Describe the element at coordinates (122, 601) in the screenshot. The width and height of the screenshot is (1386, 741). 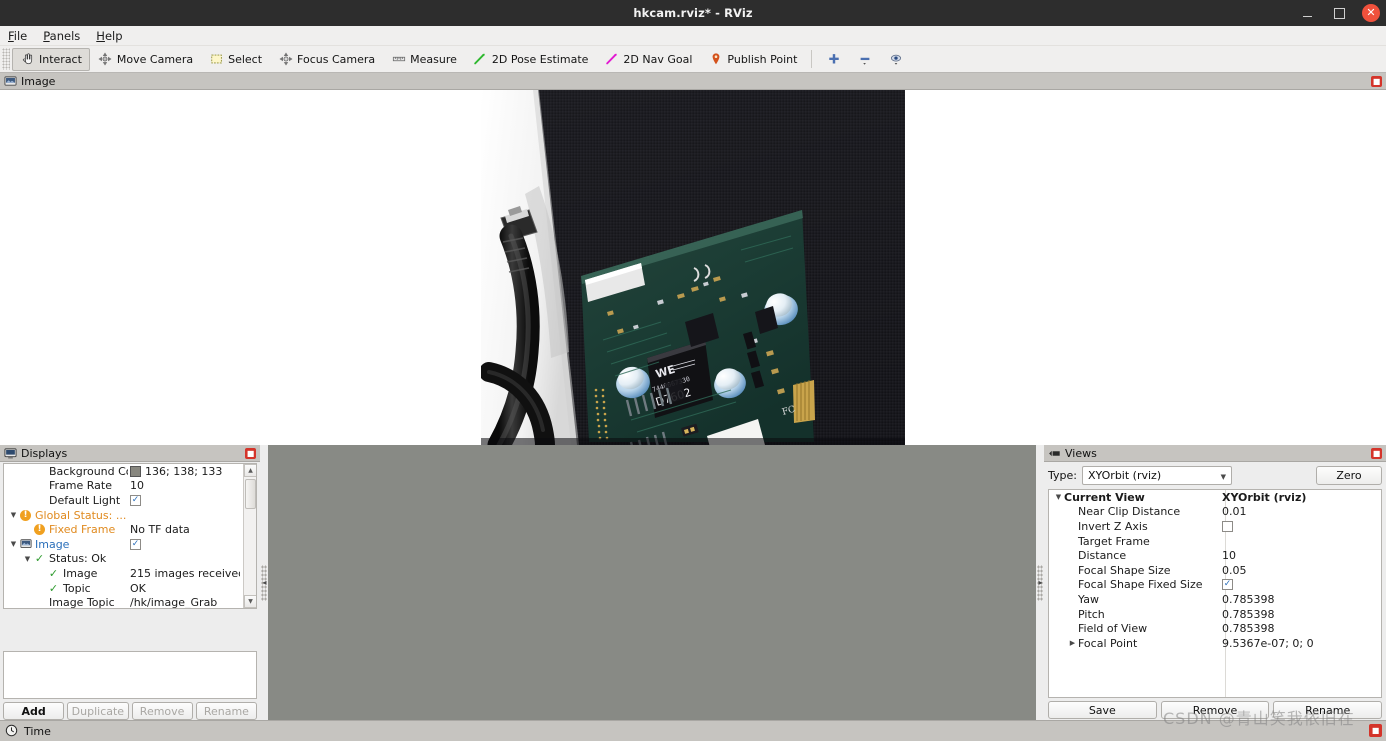
I see `displays-tree-row: Image Topic/hk/image_Grab` at that location.